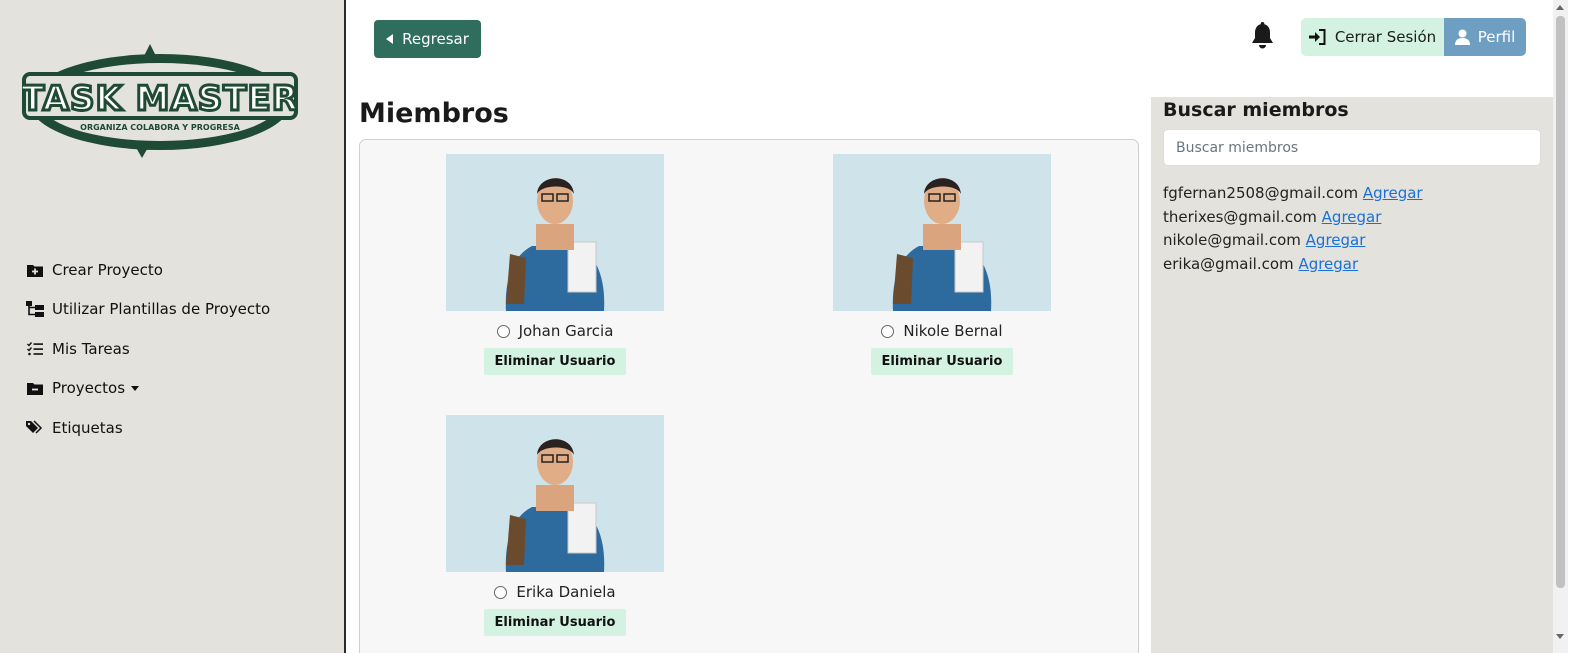 The image size is (1584, 653). What do you see at coordinates (35, 349) in the screenshot?
I see `task-list-icon` at bounding box center [35, 349].